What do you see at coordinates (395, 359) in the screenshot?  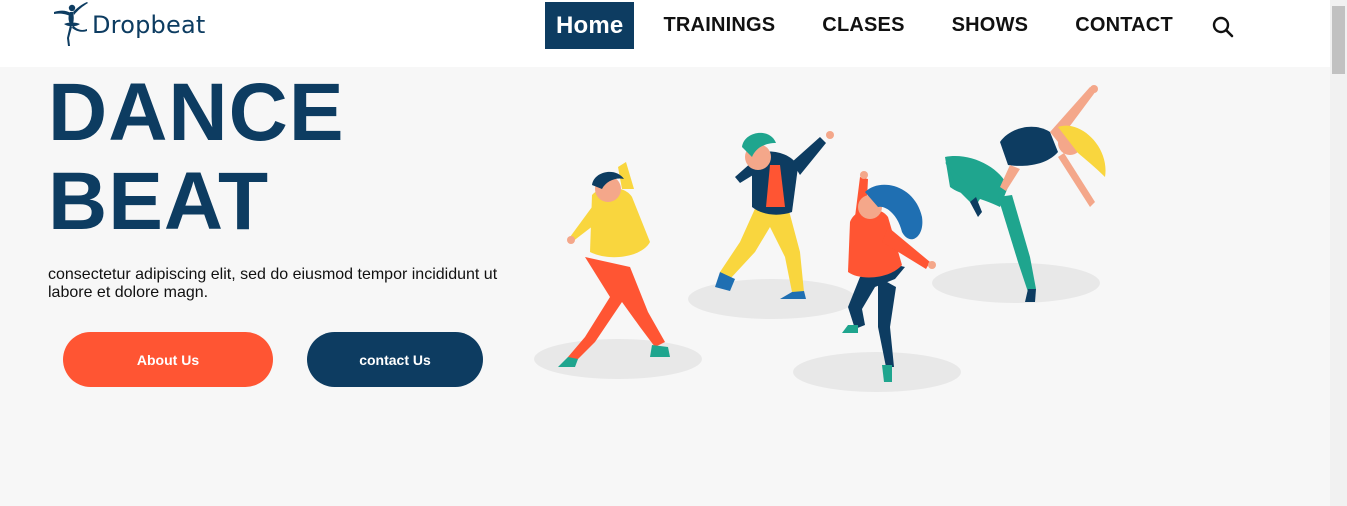 I see `contact-us-button: contact Us` at bounding box center [395, 359].